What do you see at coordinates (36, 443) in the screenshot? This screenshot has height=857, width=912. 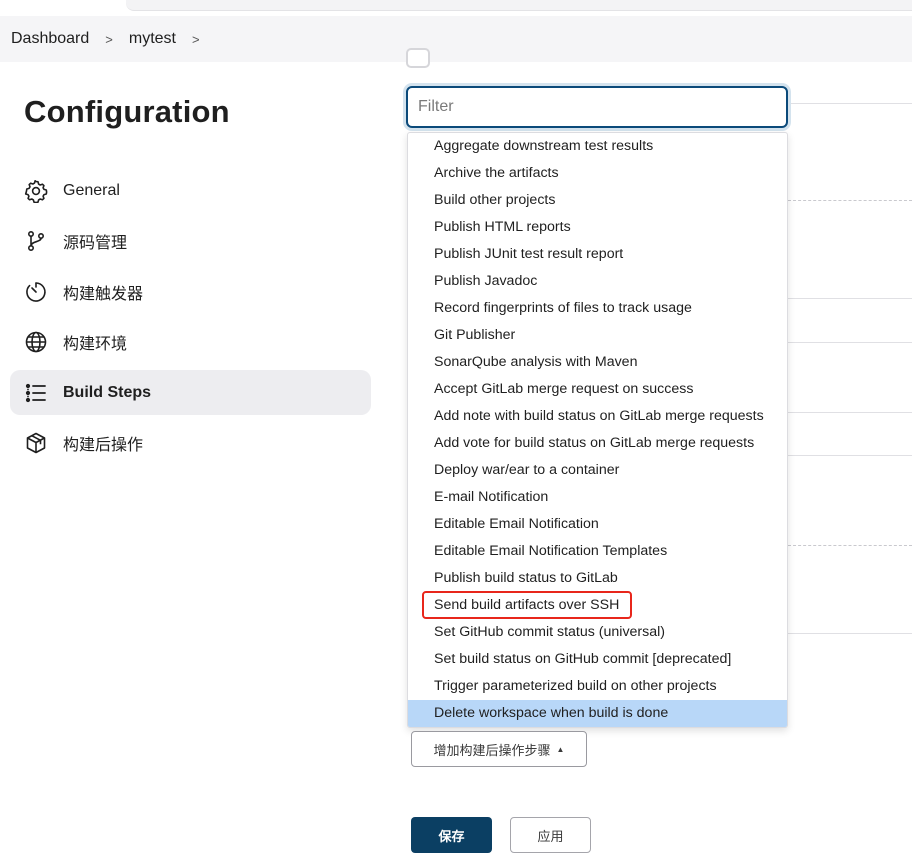 I see `package-icon` at bounding box center [36, 443].